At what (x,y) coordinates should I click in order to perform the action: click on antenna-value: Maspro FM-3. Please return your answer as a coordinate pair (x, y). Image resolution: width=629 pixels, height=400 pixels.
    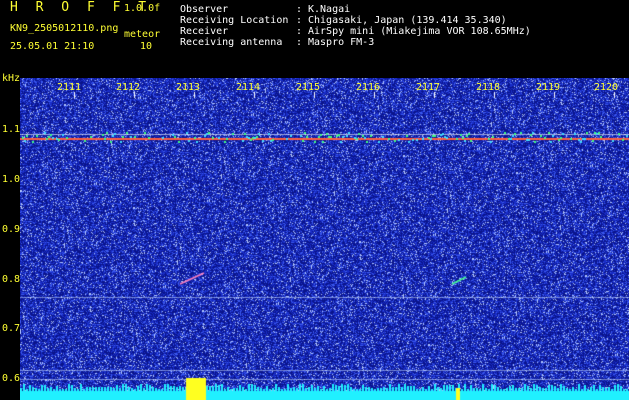
    Looking at the image, I should click on (341, 42).